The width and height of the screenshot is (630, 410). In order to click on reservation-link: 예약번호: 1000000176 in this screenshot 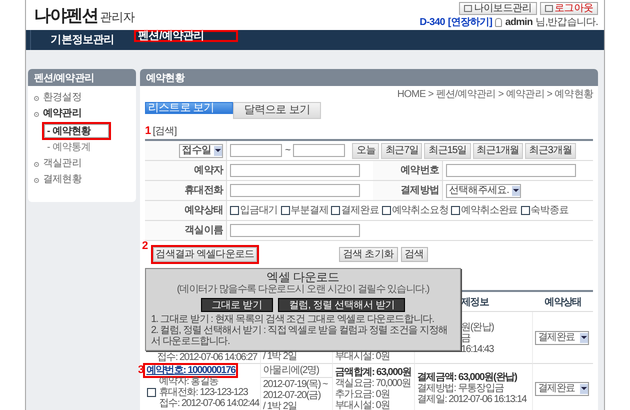, I will do `click(190, 370)`.